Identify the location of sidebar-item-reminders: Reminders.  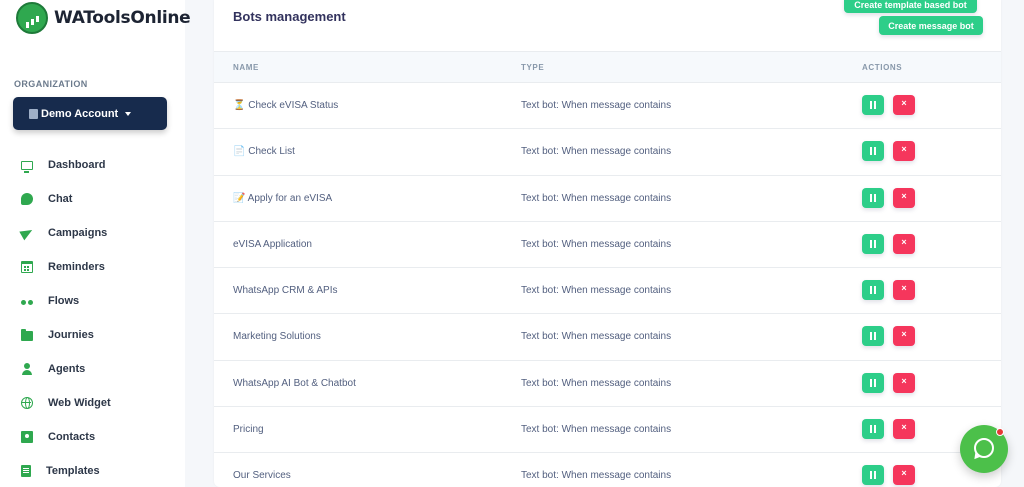
(92, 267).